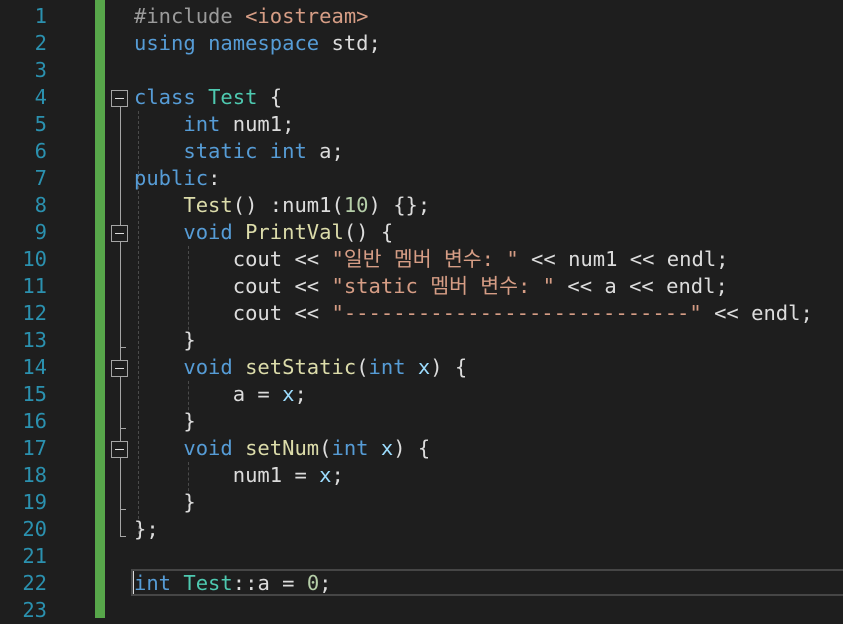  I want to click on change-tracking-bar, so click(100, 309).